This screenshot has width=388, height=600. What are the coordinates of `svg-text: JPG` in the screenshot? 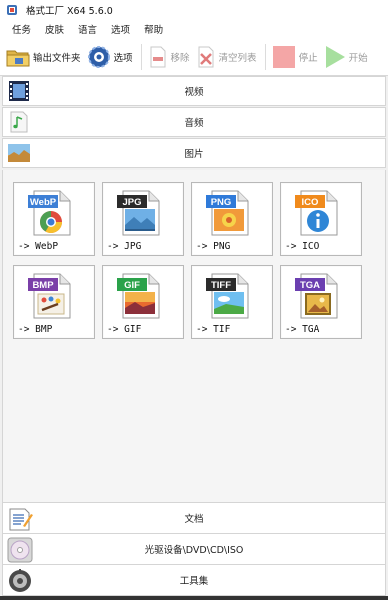 It's located at (131, 202).